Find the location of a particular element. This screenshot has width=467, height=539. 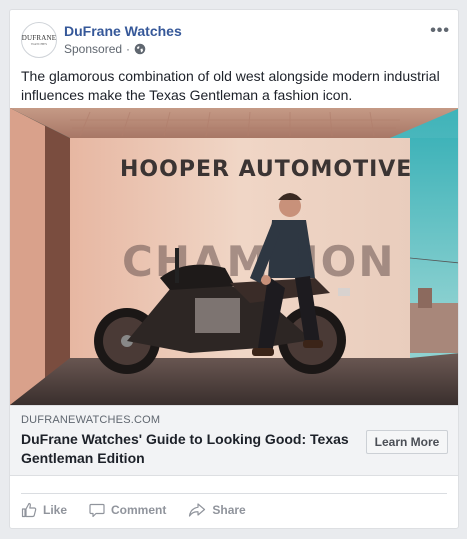

comment-label: Comment is located at coordinates (139, 510).